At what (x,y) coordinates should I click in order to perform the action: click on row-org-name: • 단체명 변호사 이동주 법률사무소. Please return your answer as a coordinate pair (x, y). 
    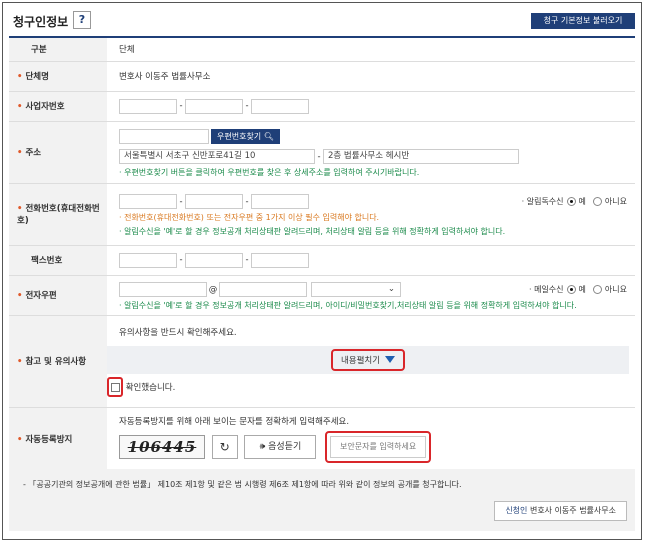
    Looking at the image, I should click on (322, 76).